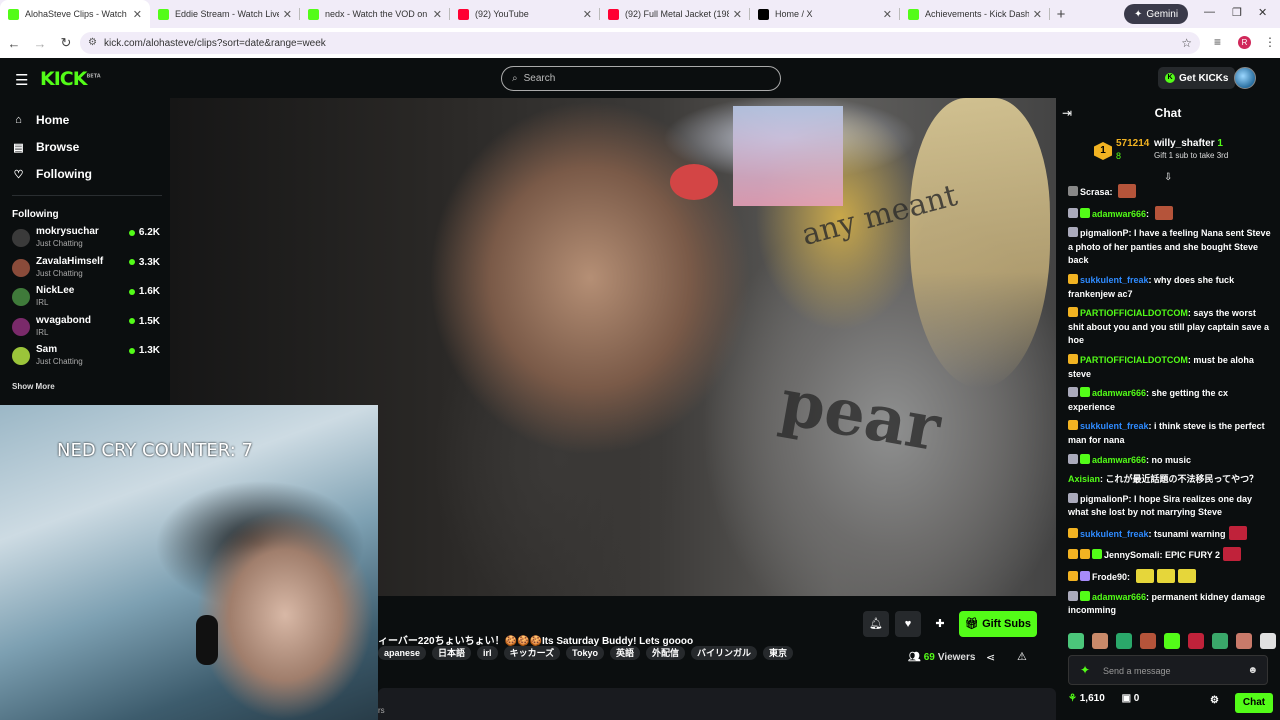 This screenshot has height=720, width=1280. What do you see at coordinates (1168, 670) in the screenshot?
I see `chat-message-input: ✦ Send a message ☻` at bounding box center [1168, 670].